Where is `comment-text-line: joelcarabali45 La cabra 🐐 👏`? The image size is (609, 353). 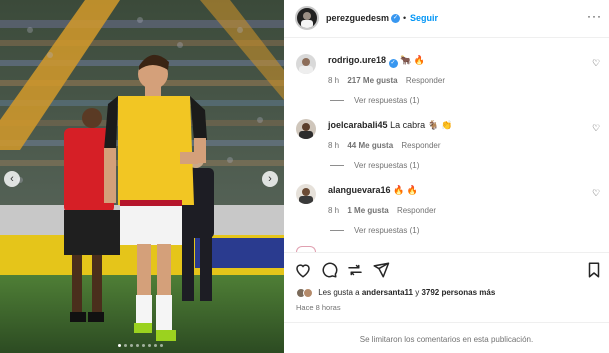
comment-text-line: joelcarabali45 La cabra 🐐 👏 is located at coordinates (390, 125).